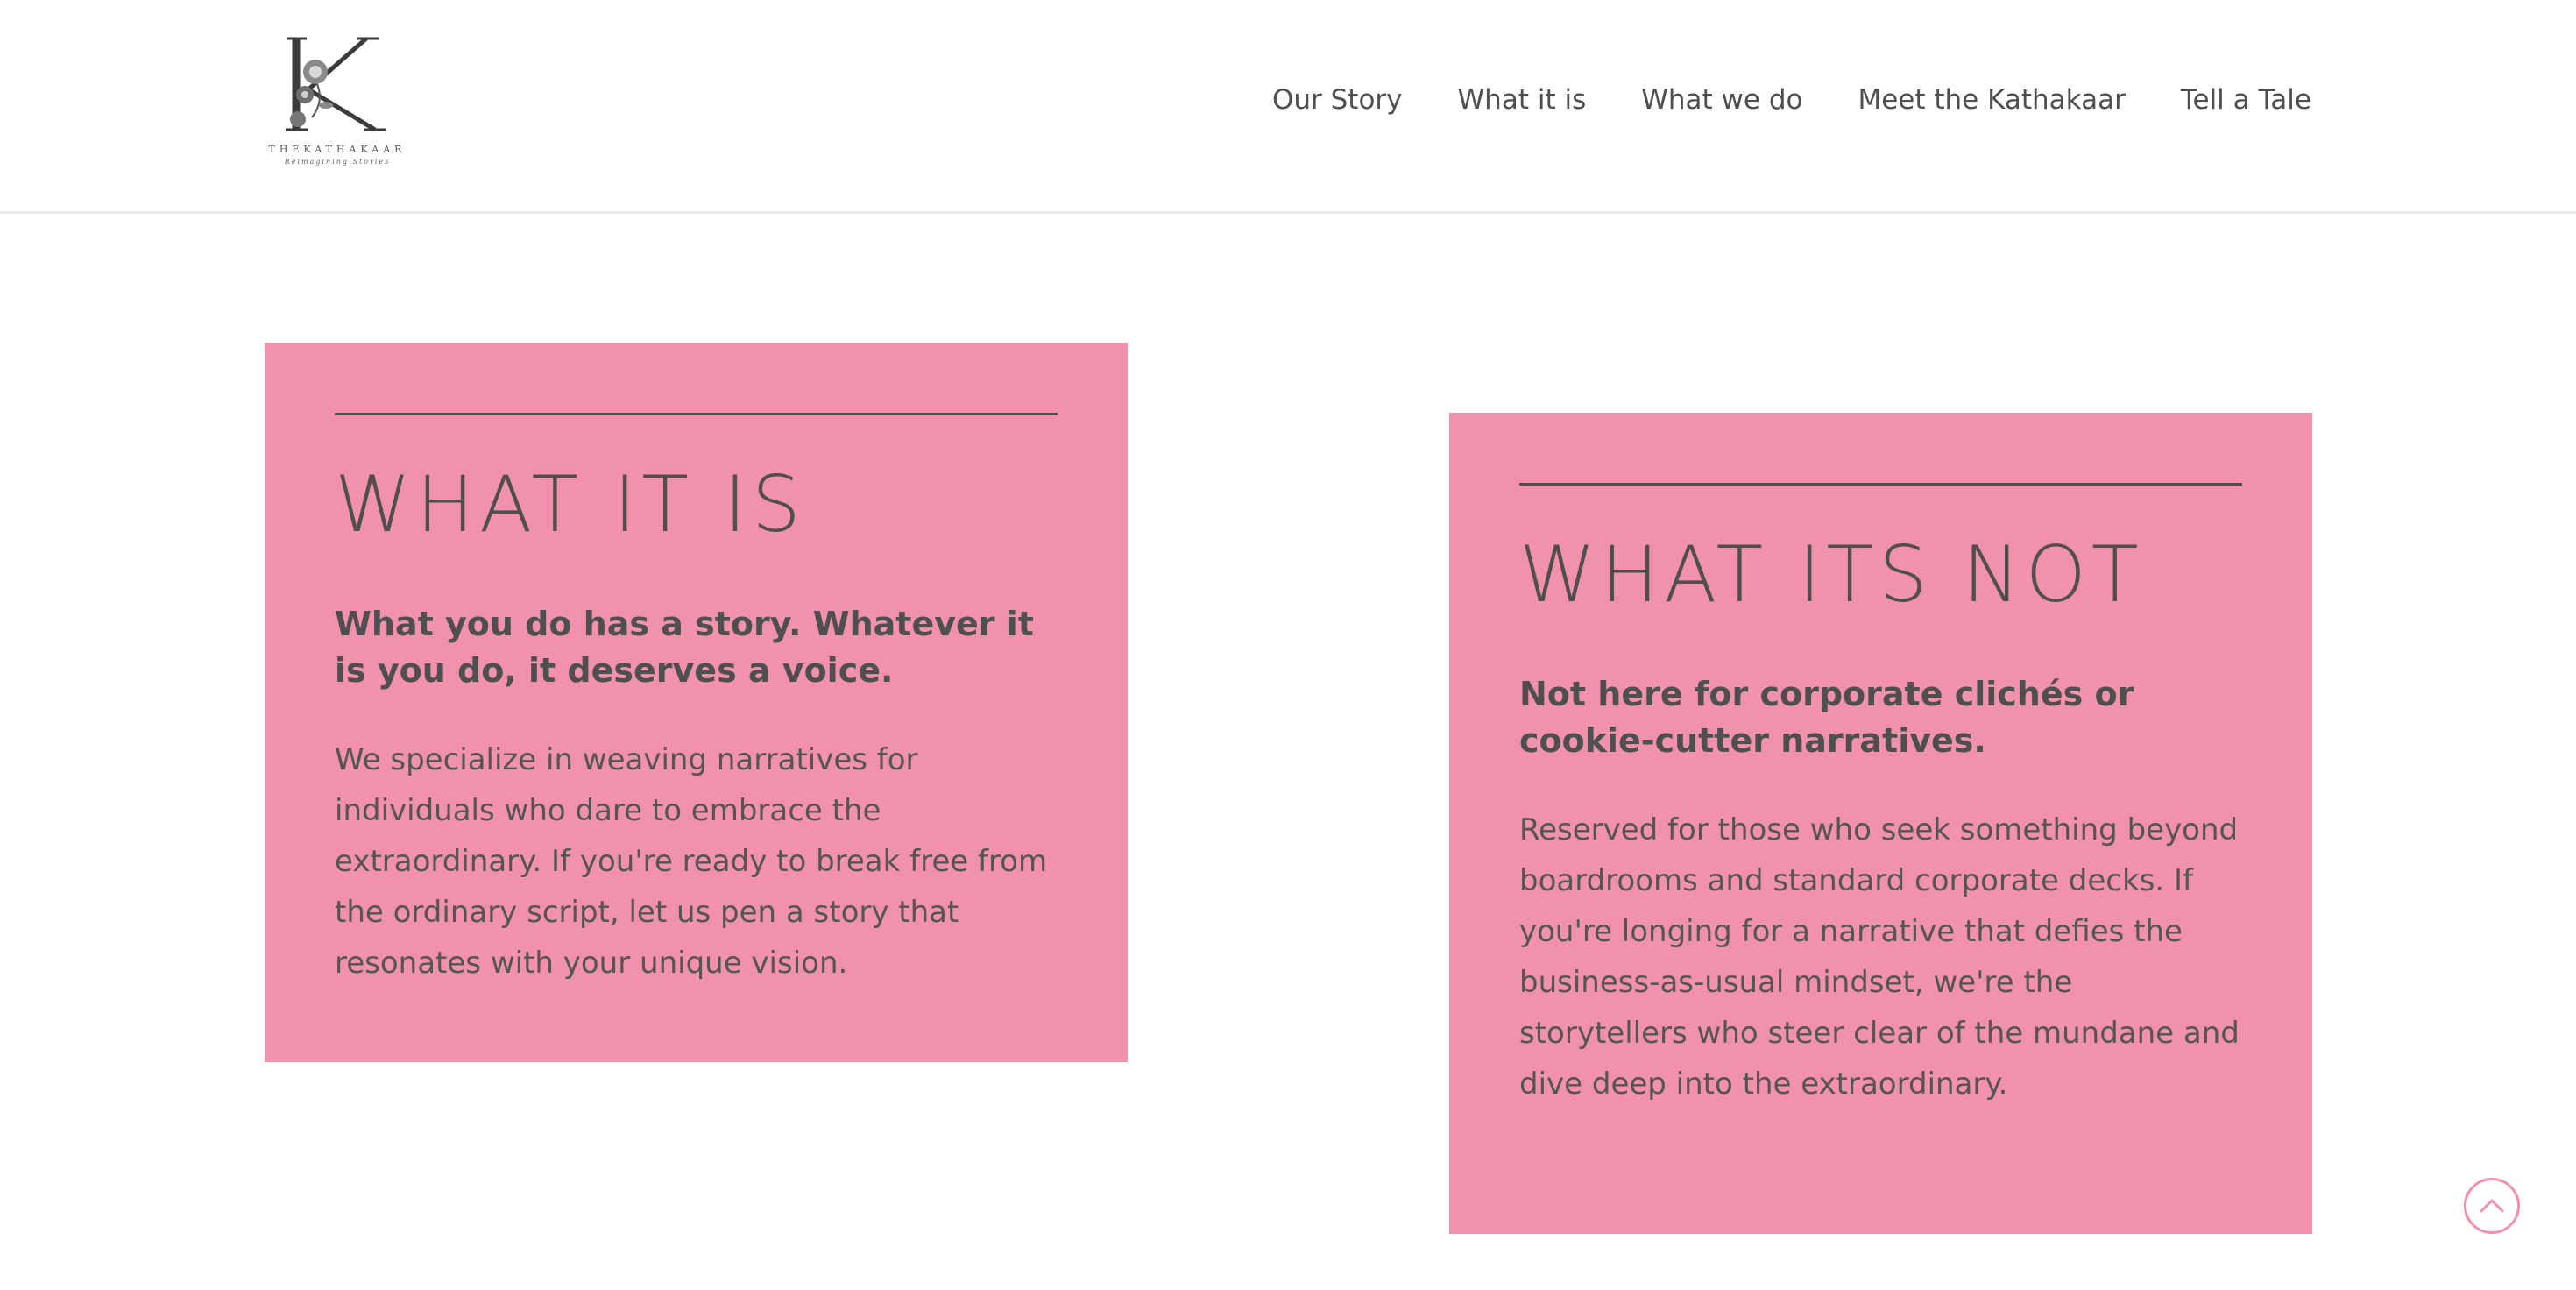 Image resolution: width=2576 pixels, height=1290 pixels. What do you see at coordinates (1831, 574) in the screenshot?
I see `card-title: WHAT ITS NOT` at bounding box center [1831, 574].